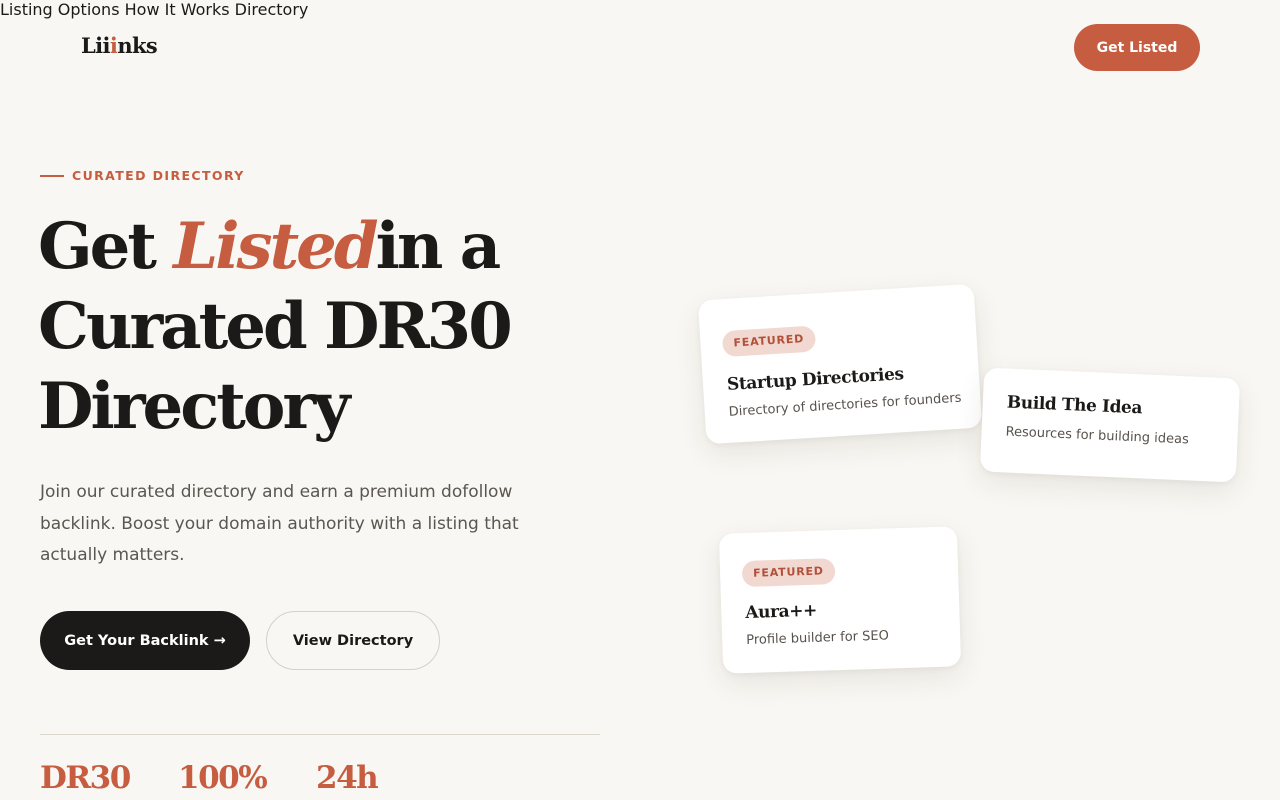  What do you see at coordinates (275, 326) in the screenshot?
I see `headline-line-2: Curated DR30` at bounding box center [275, 326].